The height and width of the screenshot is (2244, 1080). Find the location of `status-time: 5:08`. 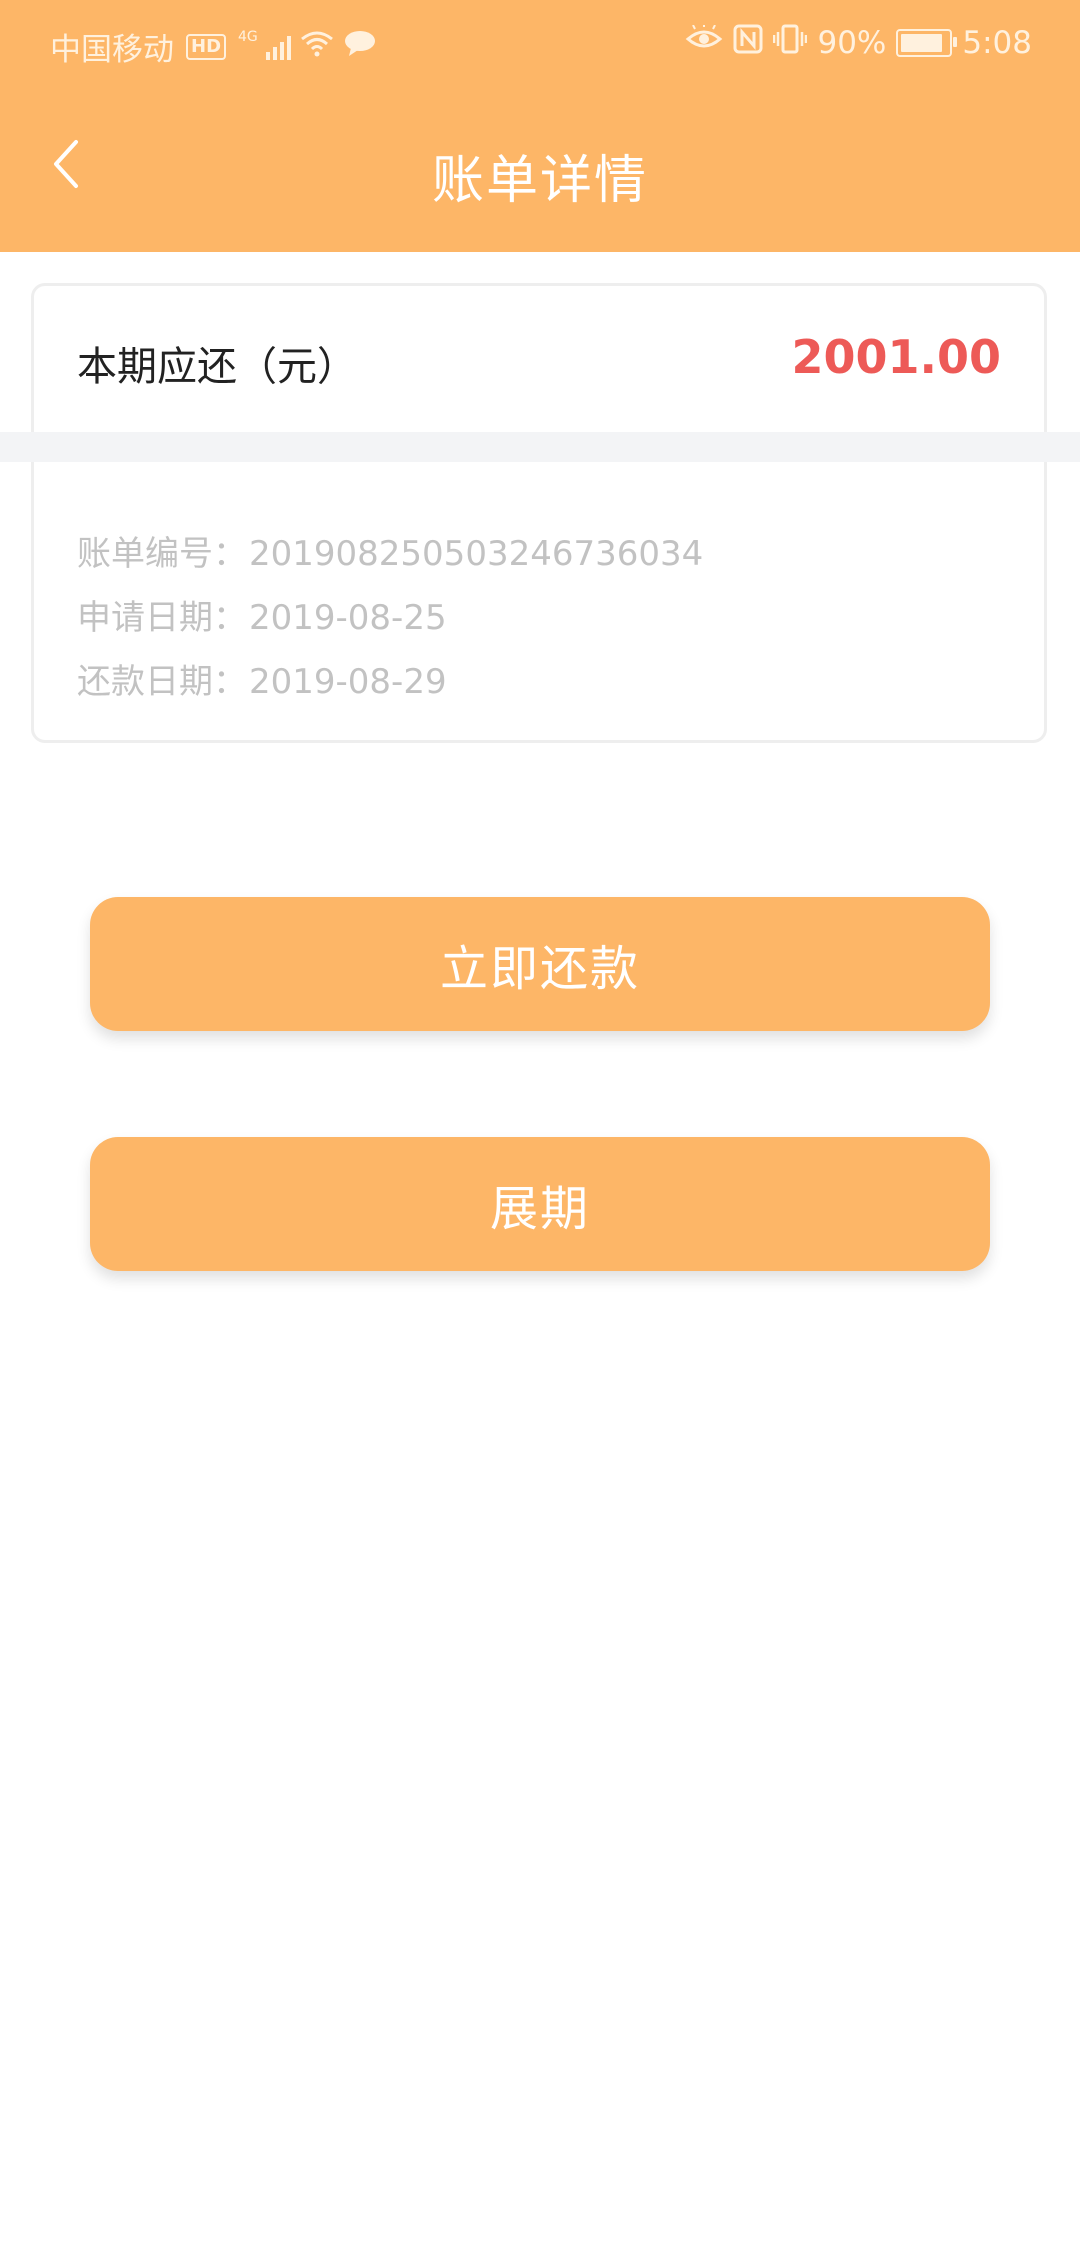

status-time: 5:08 is located at coordinates (997, 43).